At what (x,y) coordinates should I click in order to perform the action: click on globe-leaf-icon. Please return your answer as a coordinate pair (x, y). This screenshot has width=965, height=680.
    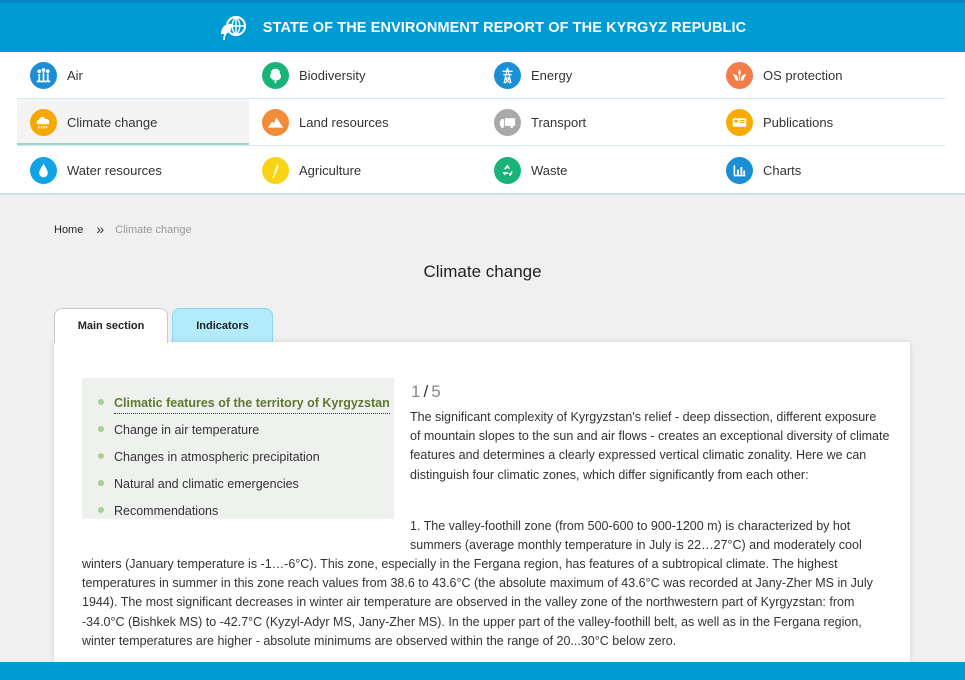
    Looking at the image, I should click on (233, 28).